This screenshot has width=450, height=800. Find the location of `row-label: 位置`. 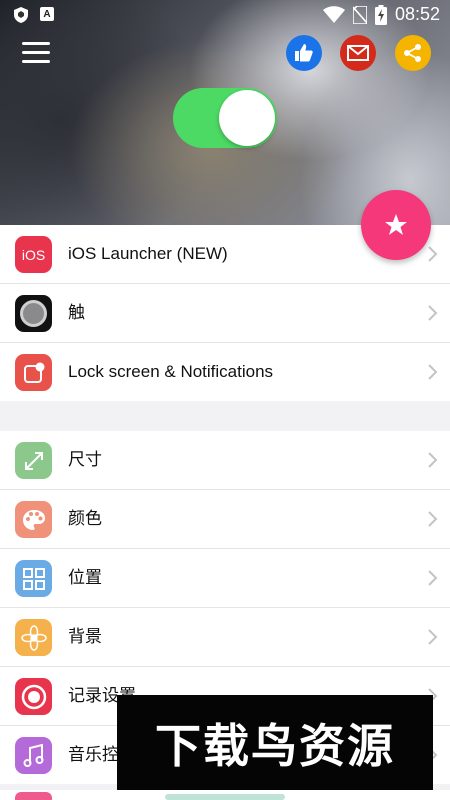

row-label: 位置 is located at coordinates (85, 577).